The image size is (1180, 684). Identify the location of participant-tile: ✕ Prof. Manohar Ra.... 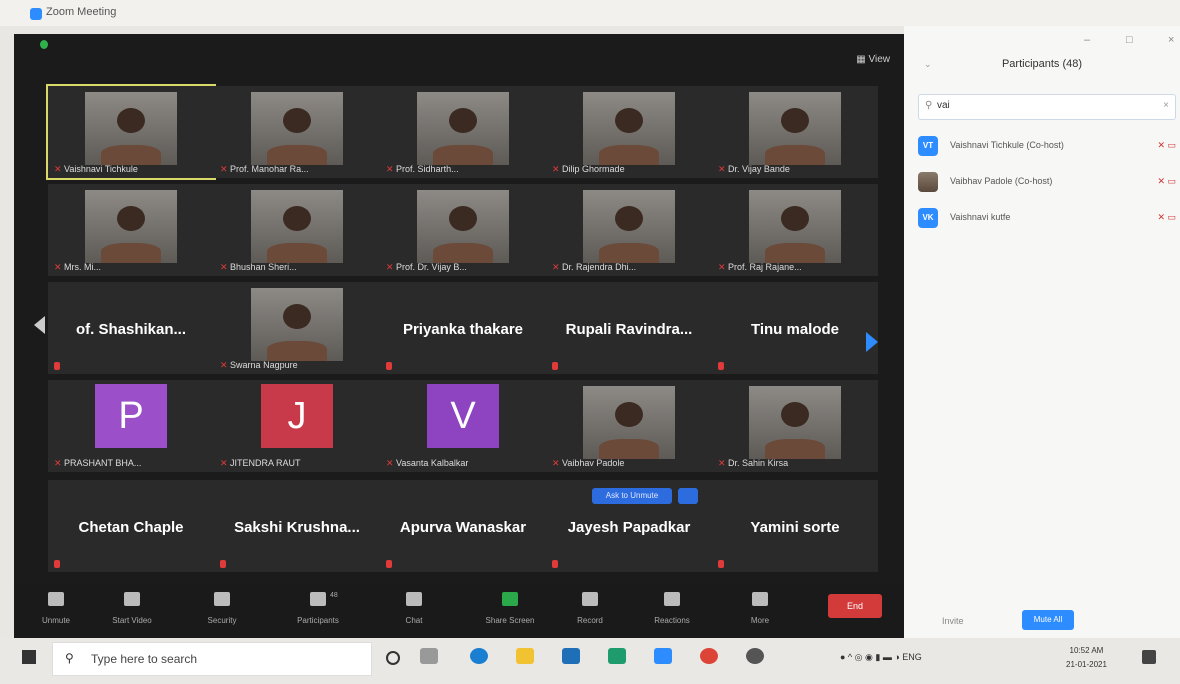
(297, 132).